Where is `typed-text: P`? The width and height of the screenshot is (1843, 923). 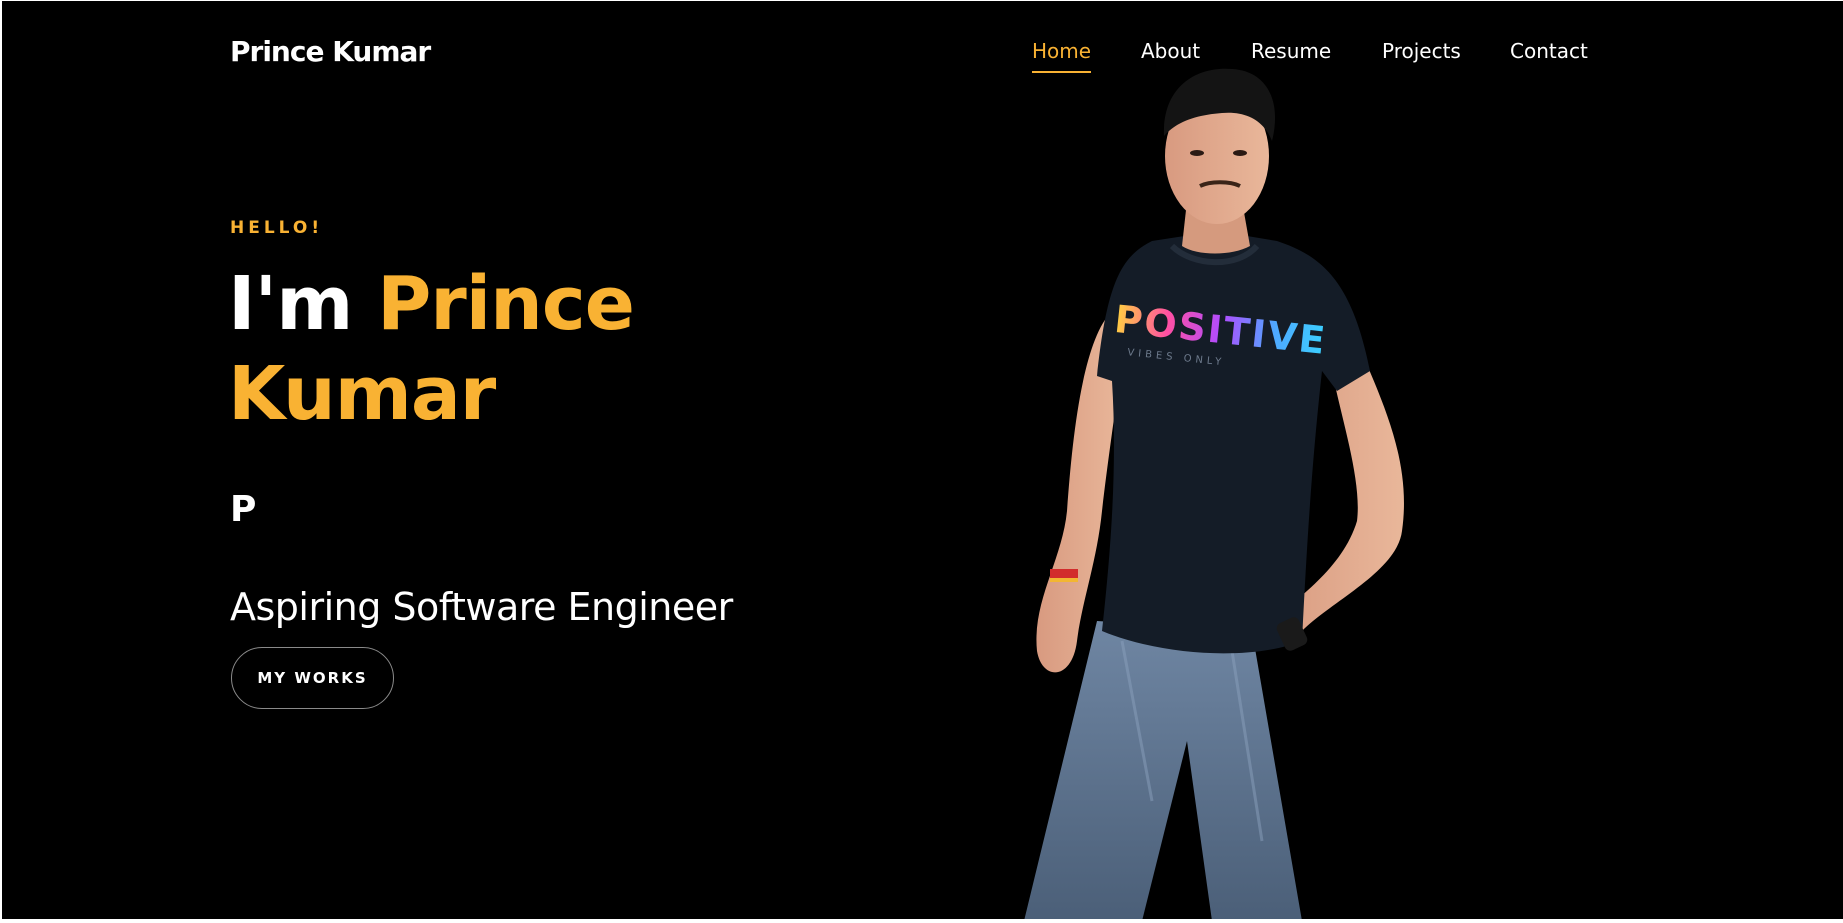
typed-text: P is located at coordinates (243, 509).